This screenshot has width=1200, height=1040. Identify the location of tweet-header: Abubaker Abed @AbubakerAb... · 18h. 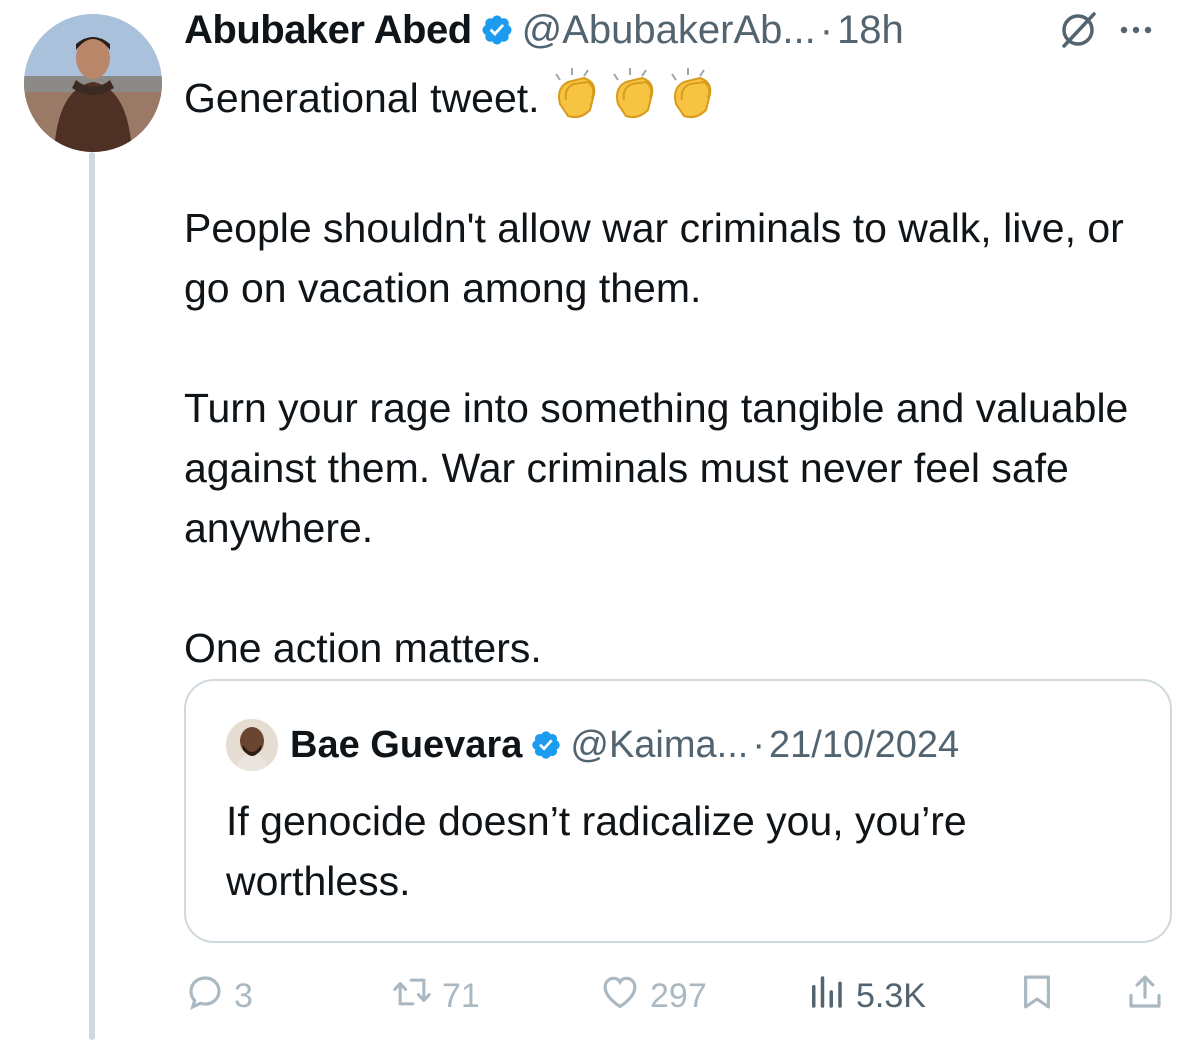
(684, 30).